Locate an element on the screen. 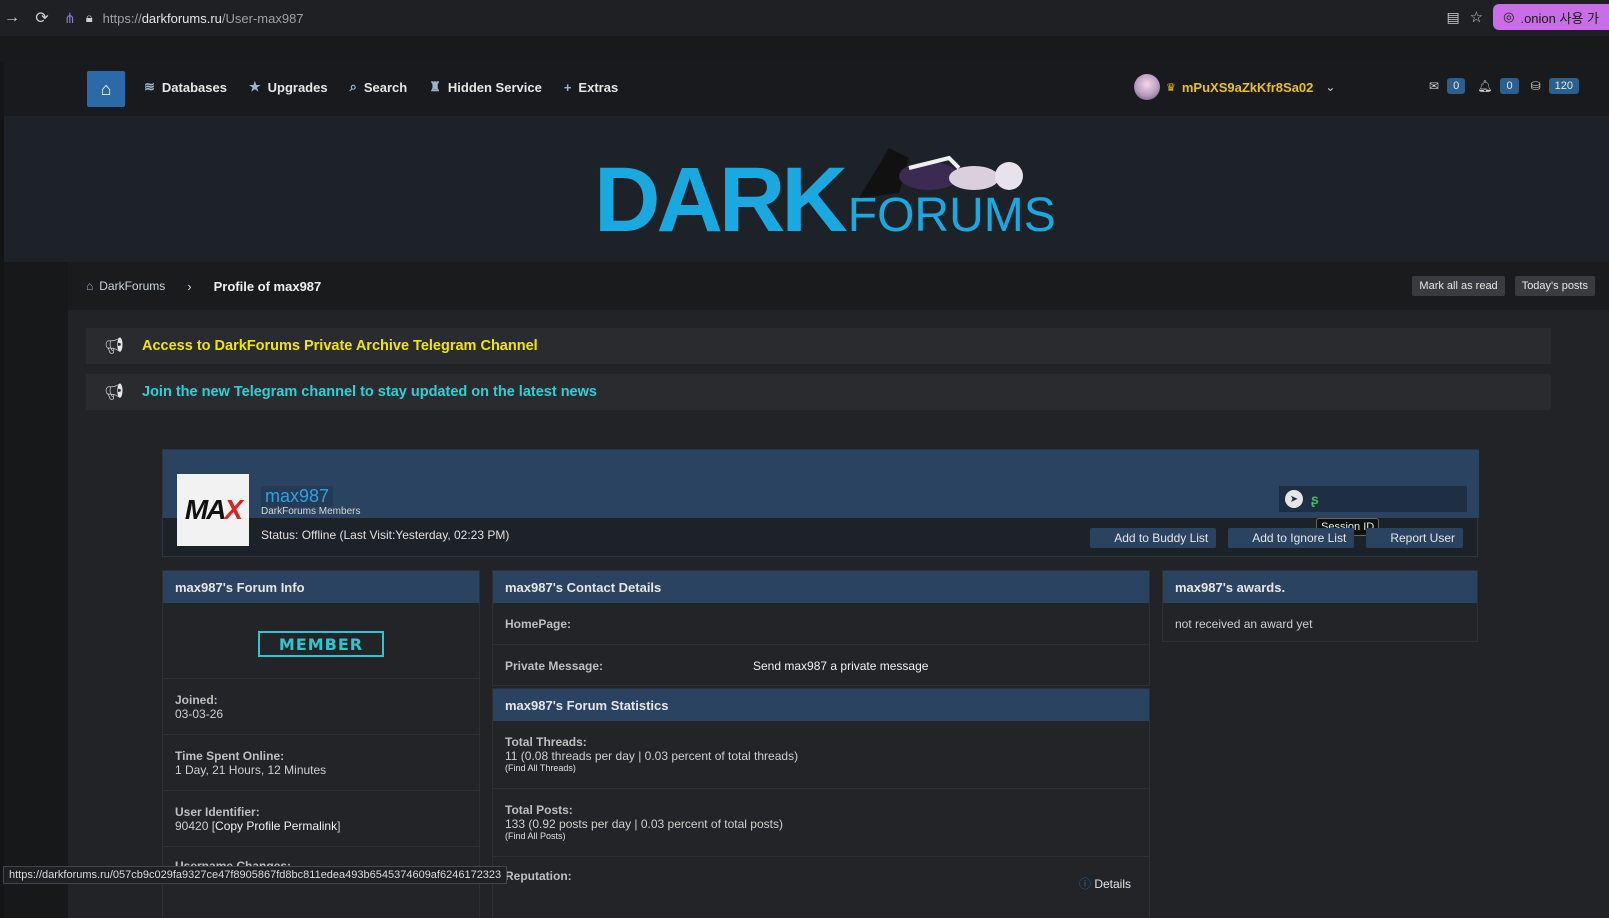 The width and height of the screenshot is (1609, 918). details-label: Details is located at coordinates (1112, 884).